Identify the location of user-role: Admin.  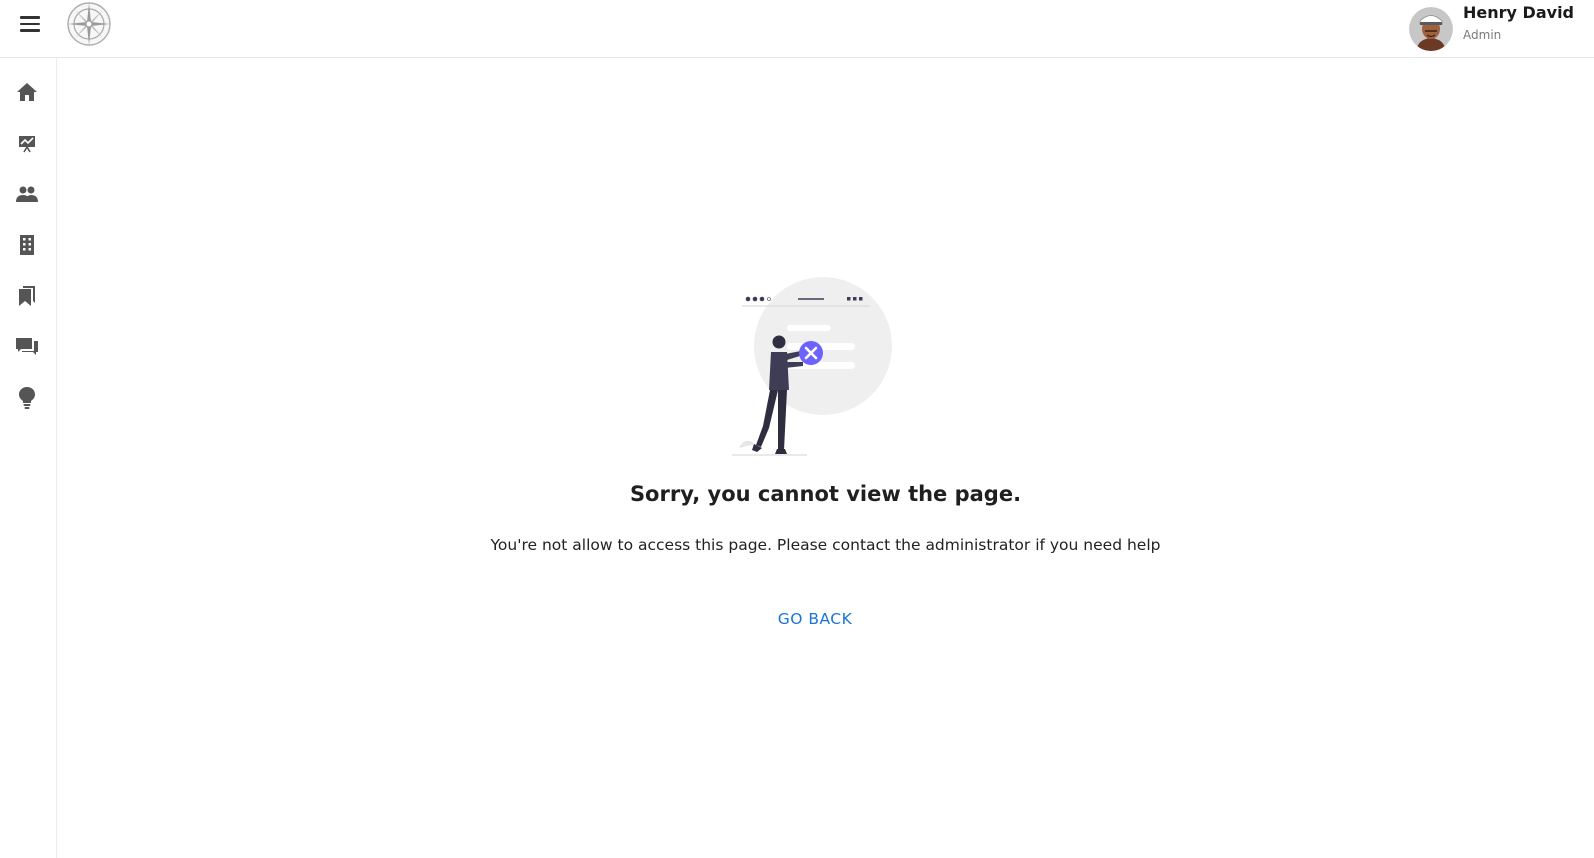
(1482, 35).